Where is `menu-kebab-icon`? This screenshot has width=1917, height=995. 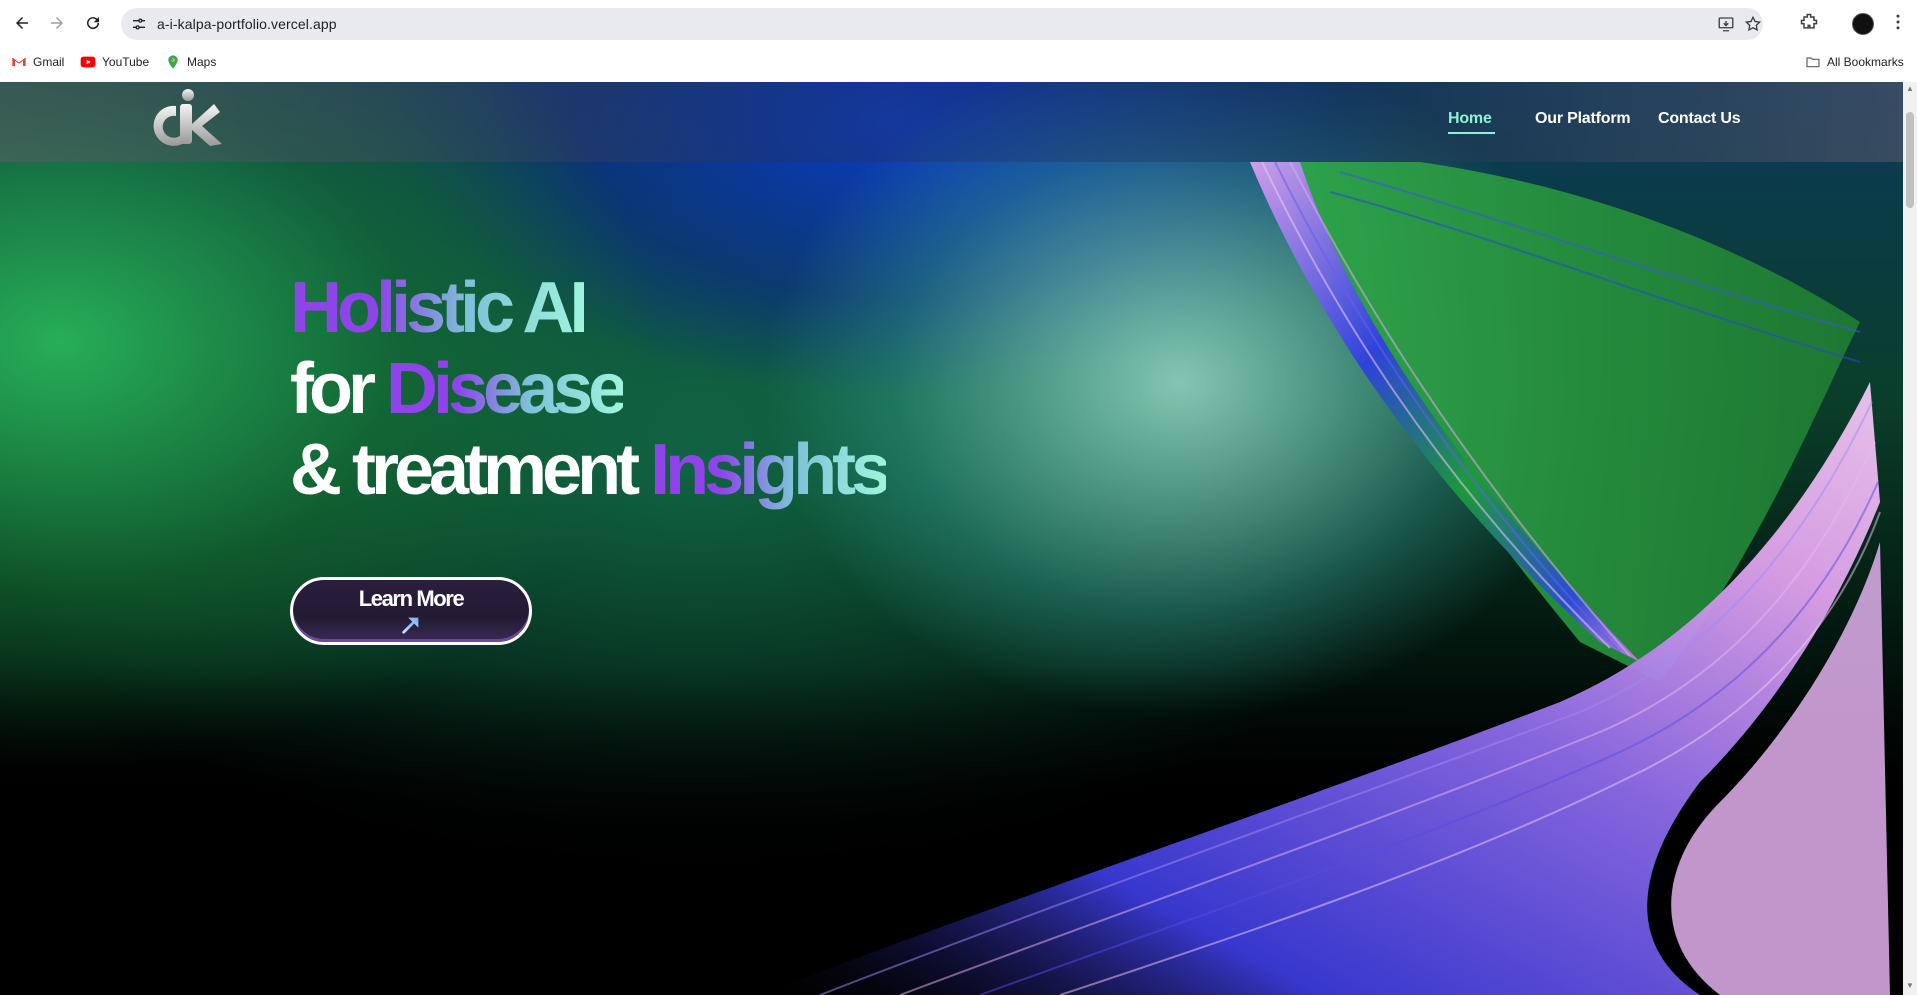
menu-kebab-icon is located at coordinates (1898, 22).